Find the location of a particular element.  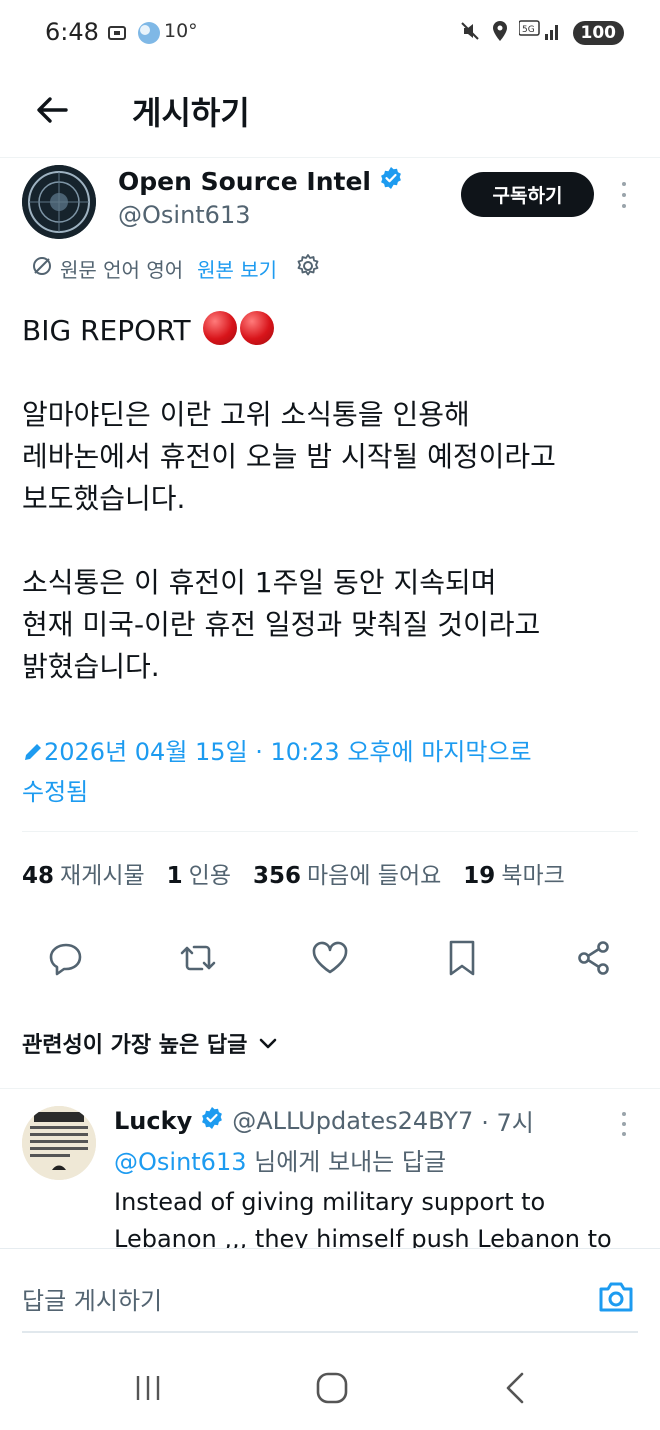

weather-icon is located at coordinates (149, 35).